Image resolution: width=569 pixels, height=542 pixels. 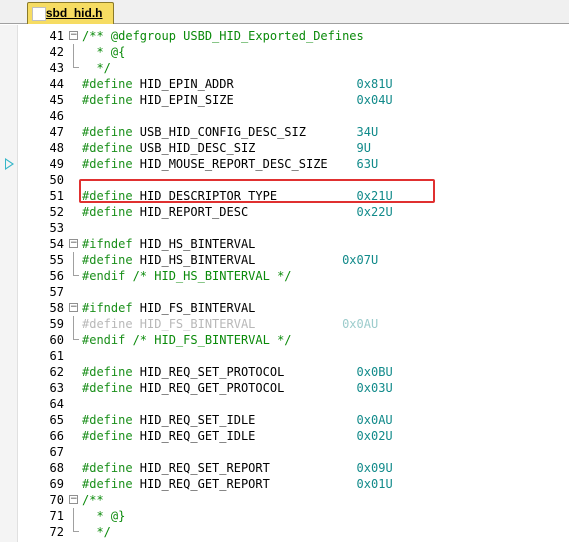 I want to click on code-line: 59 #define HID_FS_BINTERVAL 0x0AU, so click(x=293, y=324).